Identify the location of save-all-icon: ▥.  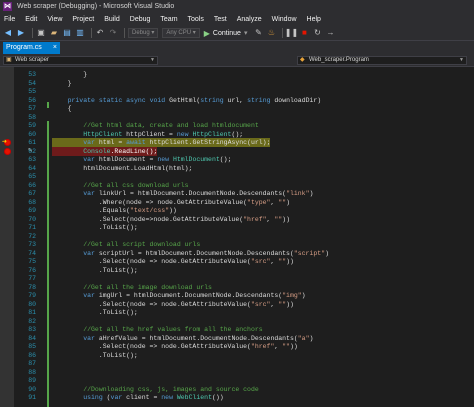
(80, 33).